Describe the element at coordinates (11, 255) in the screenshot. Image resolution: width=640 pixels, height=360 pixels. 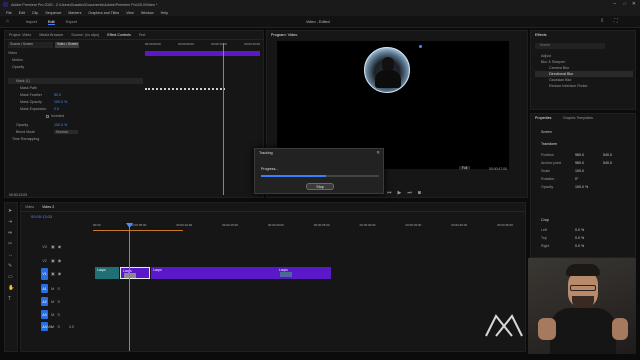
I see `slip-tool-icon: ↔` at that location.